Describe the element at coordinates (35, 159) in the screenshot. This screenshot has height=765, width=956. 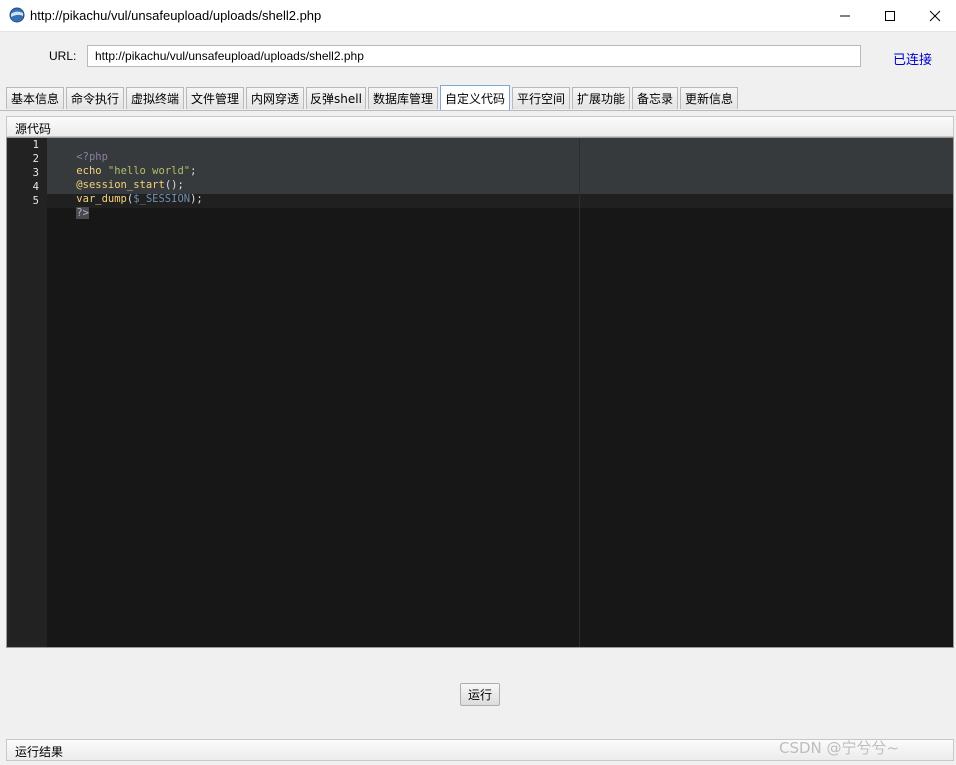
I see `line-number: 2` at that location.